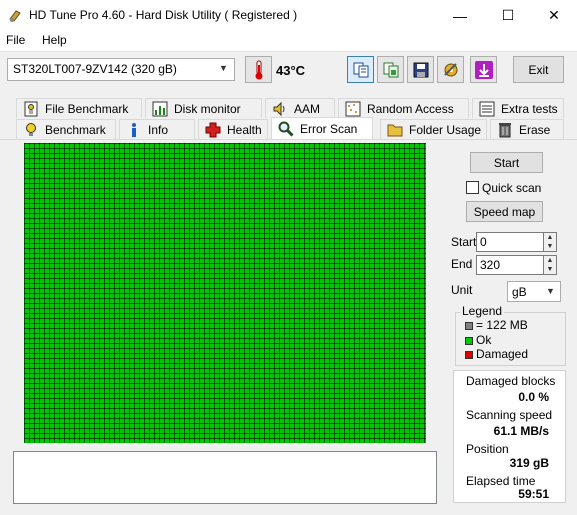 Image resolution: width=577 pixels, height=515 pixels. I want to click on legend-block-size: = 122 MB, so click(502, 325).